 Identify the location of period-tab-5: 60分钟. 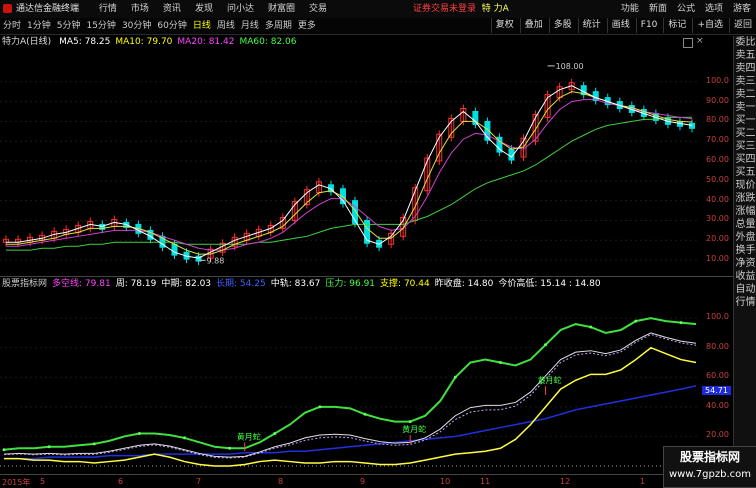
(171, 26).